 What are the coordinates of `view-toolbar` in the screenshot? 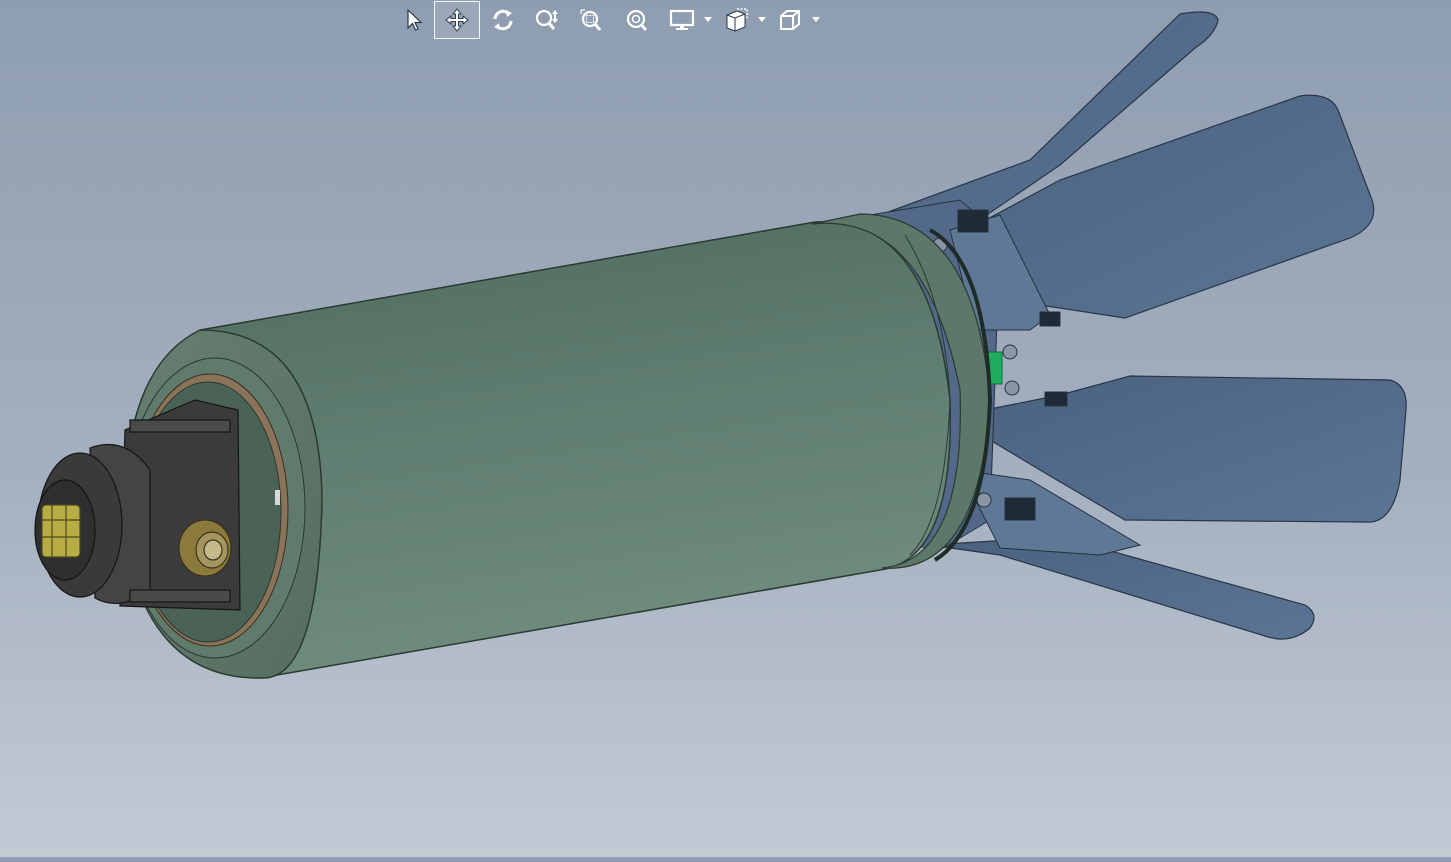 It's located at (607, 20).